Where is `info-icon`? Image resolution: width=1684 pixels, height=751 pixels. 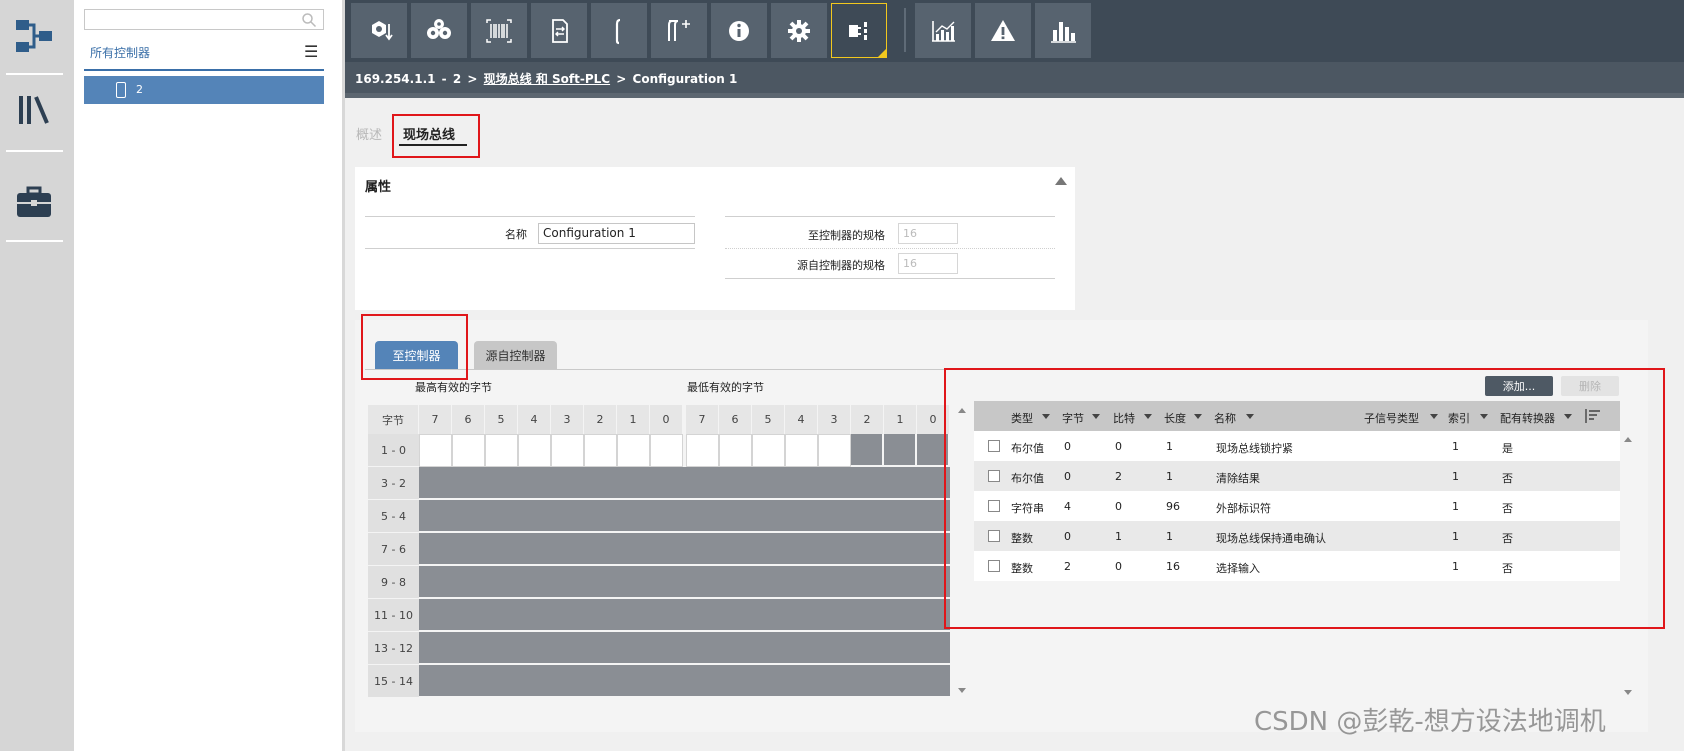 info-icon is located at coordinates (739, 30).